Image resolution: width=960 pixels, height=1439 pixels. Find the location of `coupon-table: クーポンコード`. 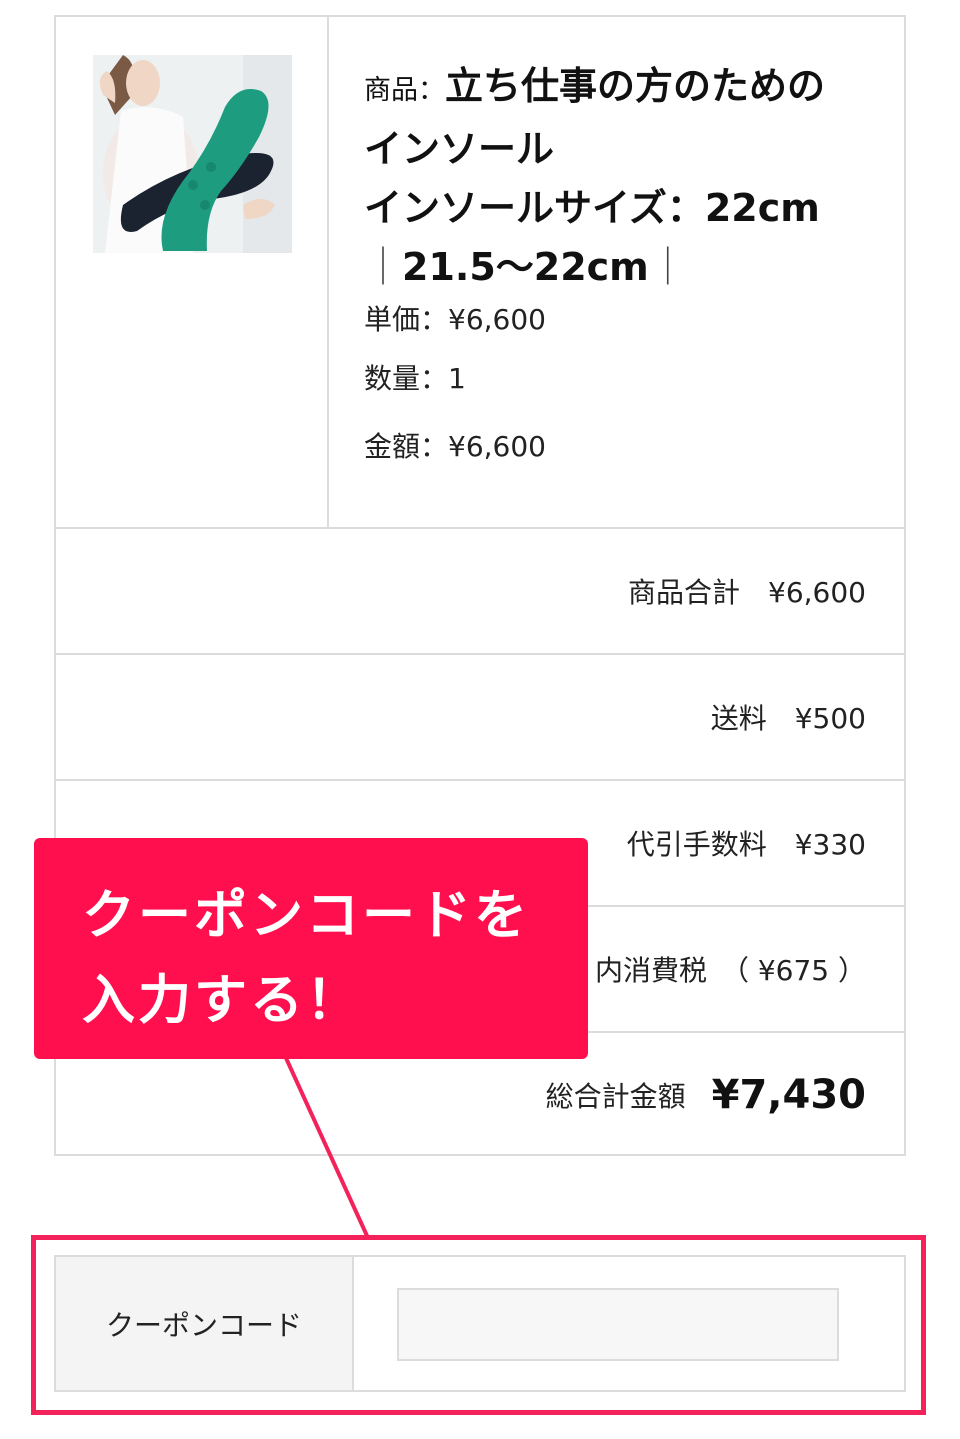

coupon-table: クーポンコード is located at coordinates (480, 1323).